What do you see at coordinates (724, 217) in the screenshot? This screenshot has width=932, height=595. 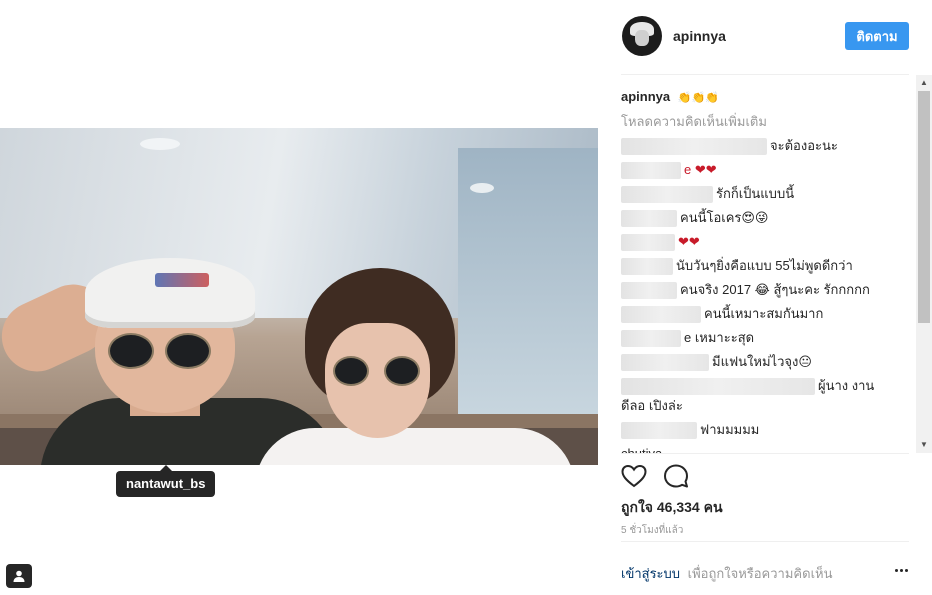 I see `comment-text: คนนี้โอเคร😍😜` at bounding box center [724, 217].